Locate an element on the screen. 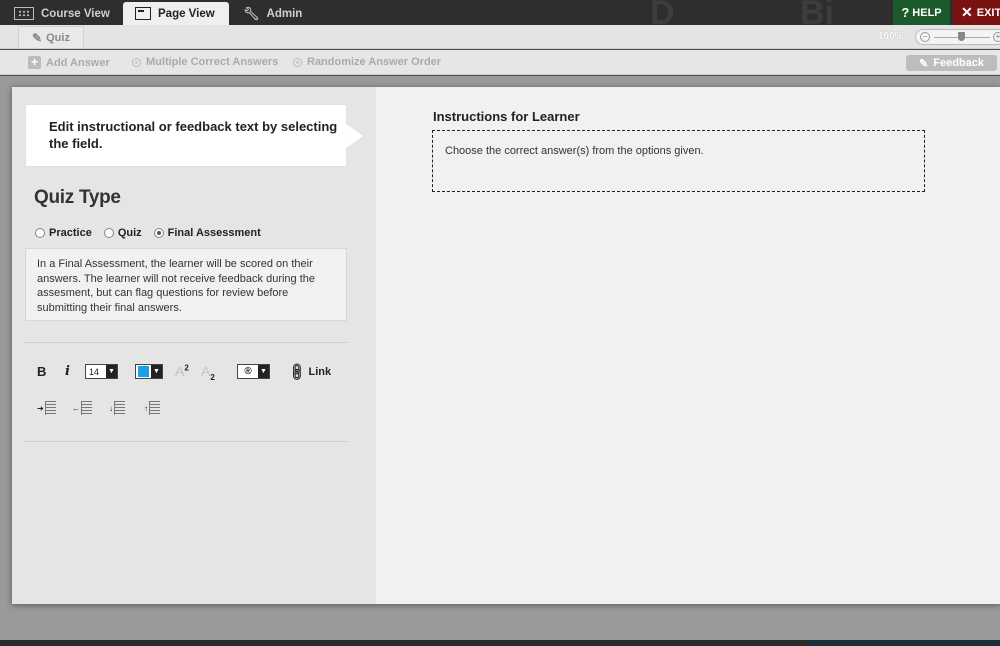 This screenshot has width=1000, height=646. tab-course-view: Course View is located at coordinates (62, 13).